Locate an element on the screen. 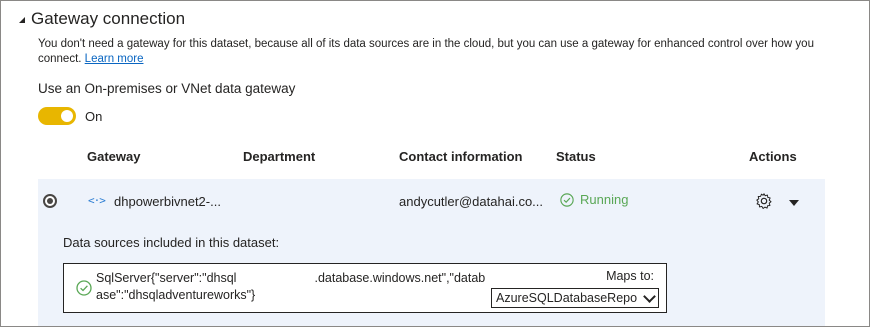 This screenshot has height=327, width=870. learn-more-link: Learn more is located at coordinates (114, 59).